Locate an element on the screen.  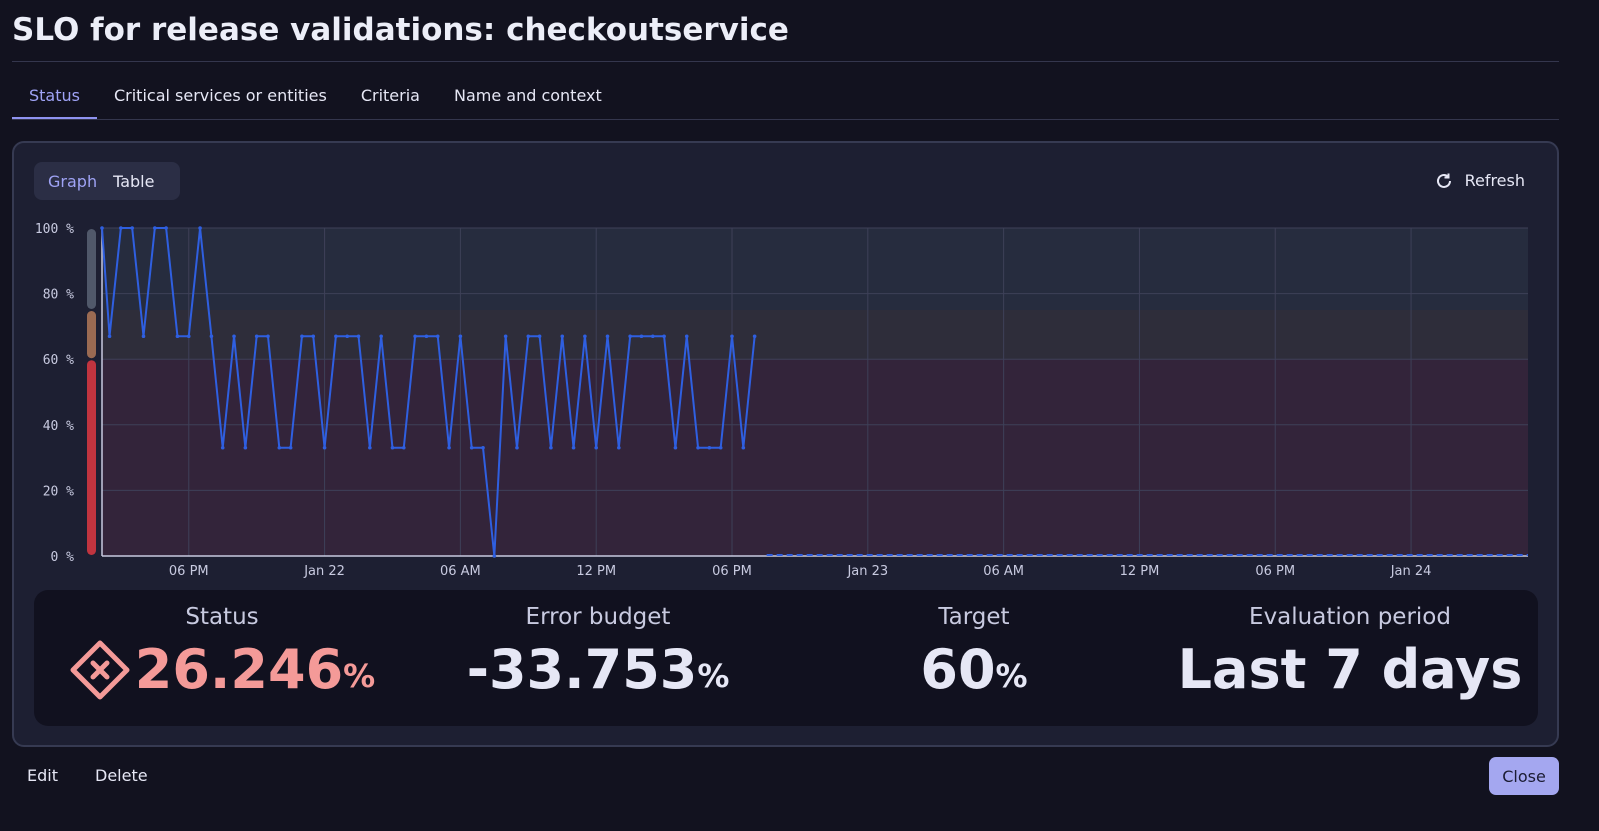
band-success is located at coordinates (815, 269).